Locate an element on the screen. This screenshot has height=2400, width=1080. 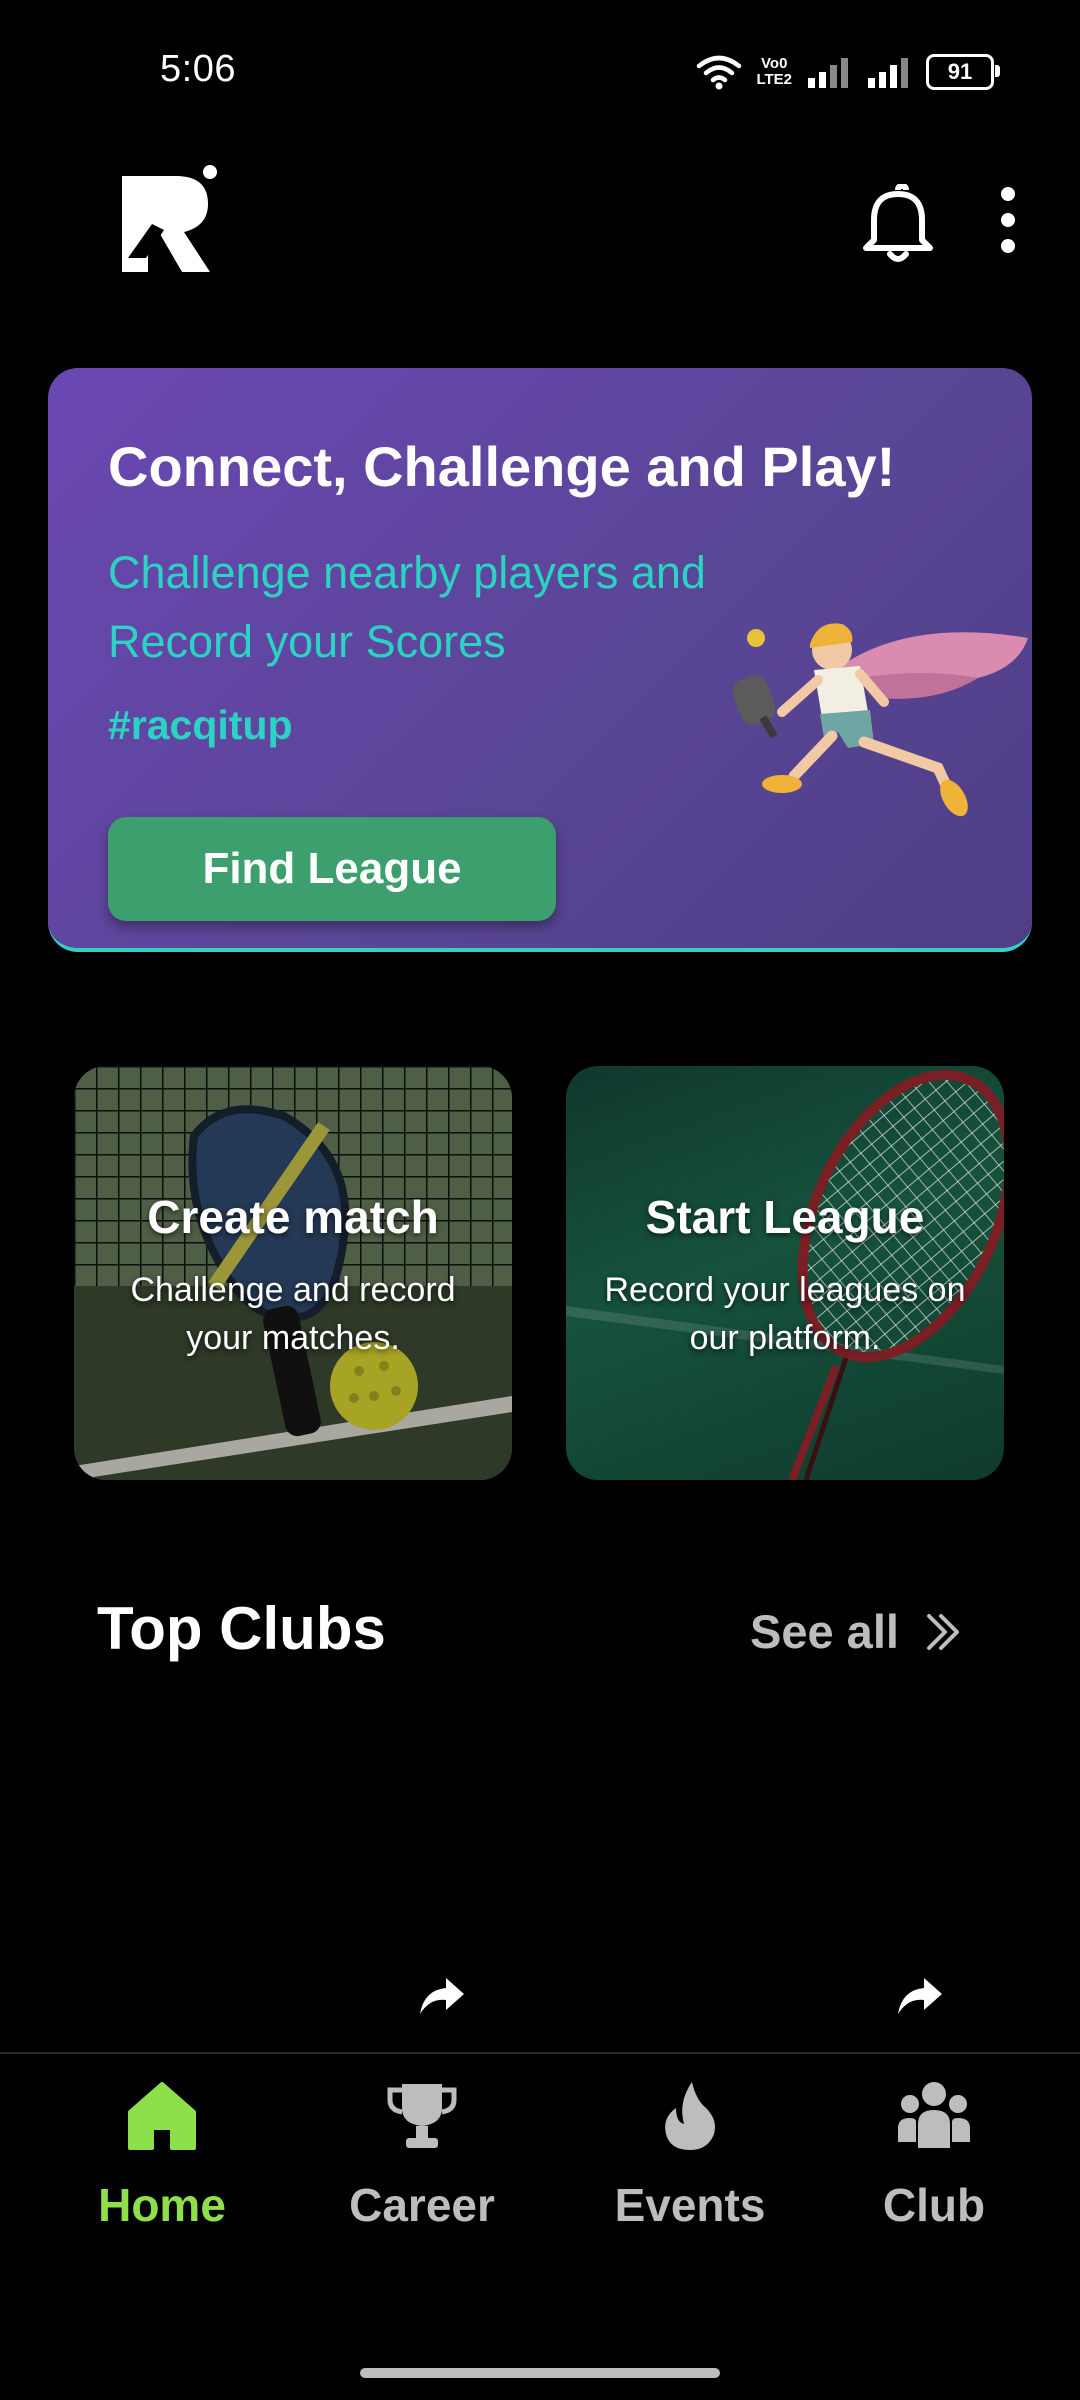
create-match-title: Create match is located at coordinates (293, 1217).